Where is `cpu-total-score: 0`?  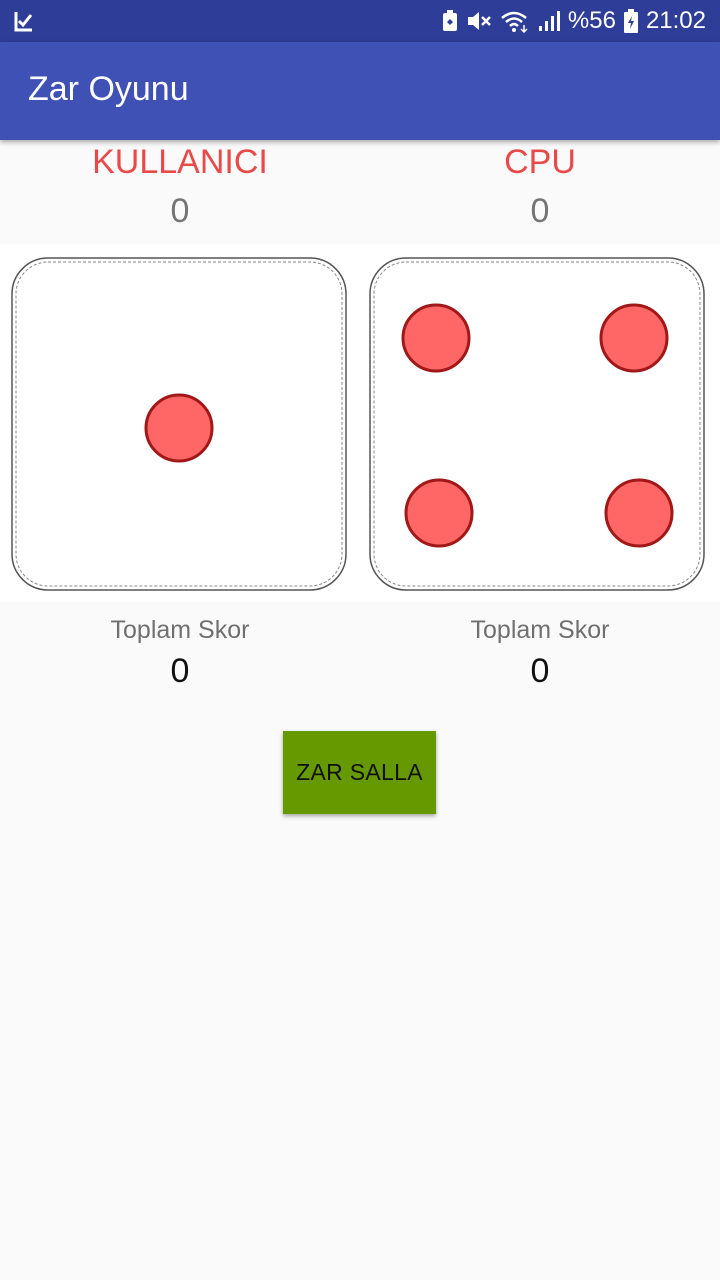 cpu-total-score: 0 is located at coordinates (540, 671).